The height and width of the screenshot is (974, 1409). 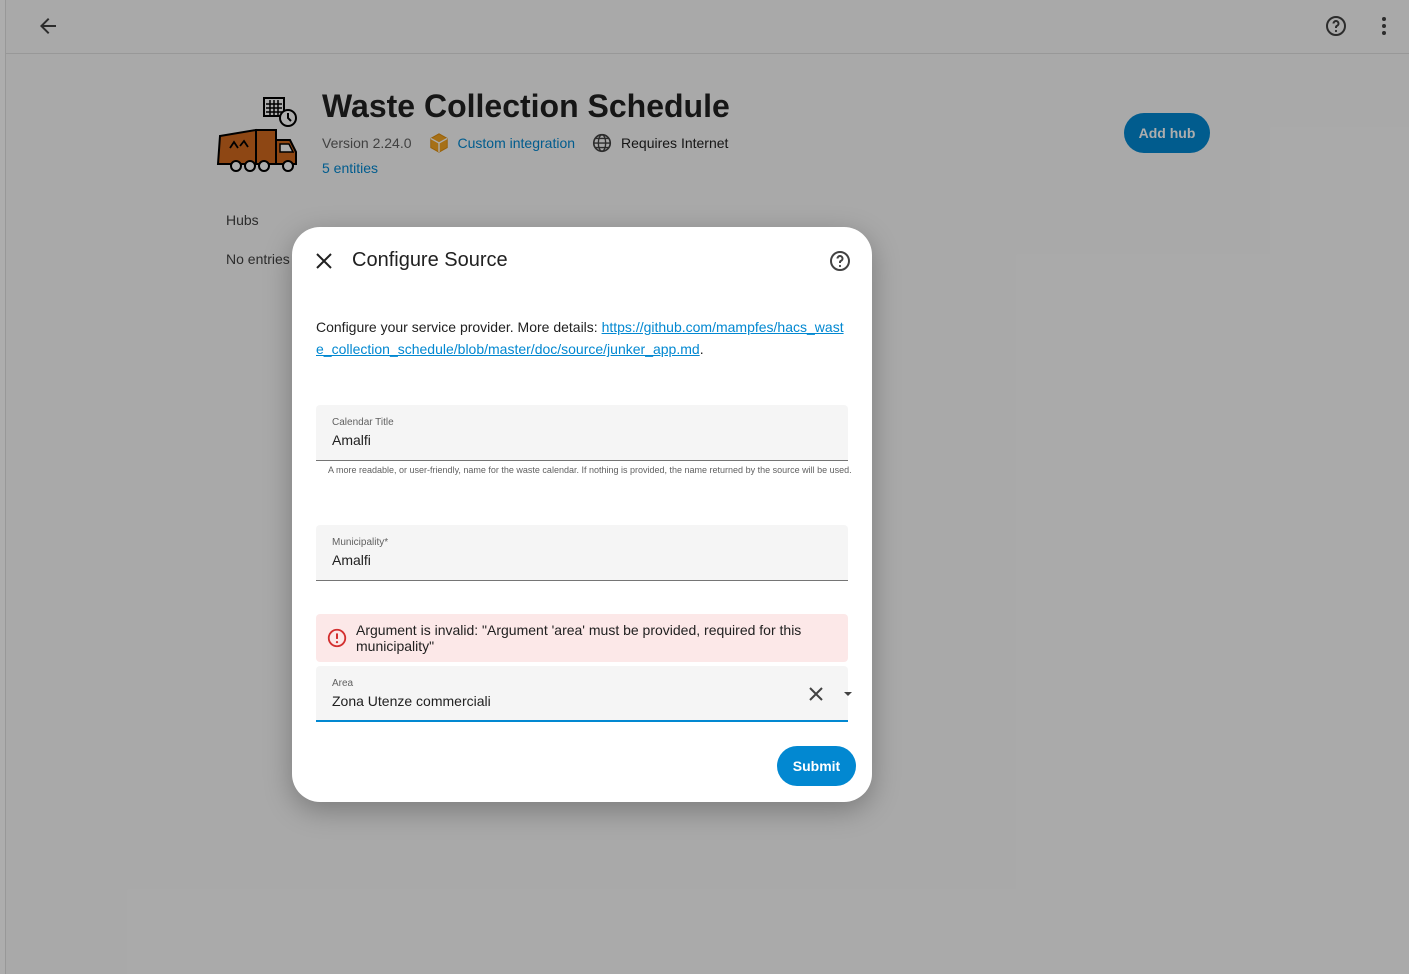 I want to click on dialog-help-button, so click(x=840, y=261).